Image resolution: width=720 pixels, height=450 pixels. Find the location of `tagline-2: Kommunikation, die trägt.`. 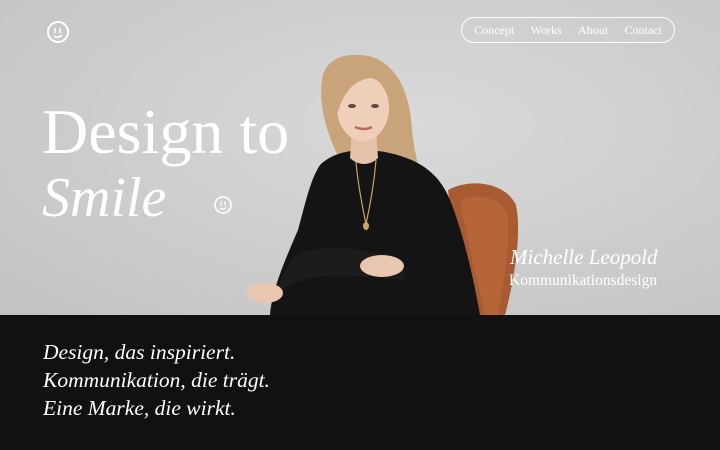

tagline-2: Kommunikation, die trägt. is located at coordinates (156, 380).